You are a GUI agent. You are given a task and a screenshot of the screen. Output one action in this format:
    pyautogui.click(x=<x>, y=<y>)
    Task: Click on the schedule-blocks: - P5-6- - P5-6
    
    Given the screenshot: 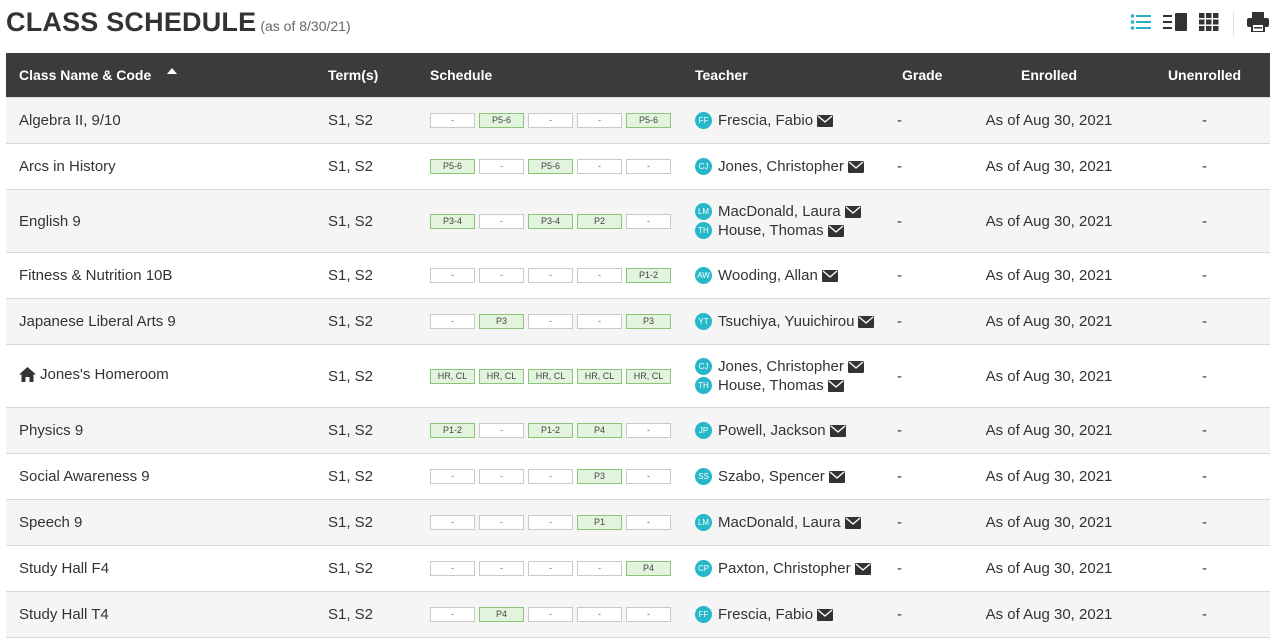 What is the action you would take?
    pyautogui.click(x=556, y=120)
    